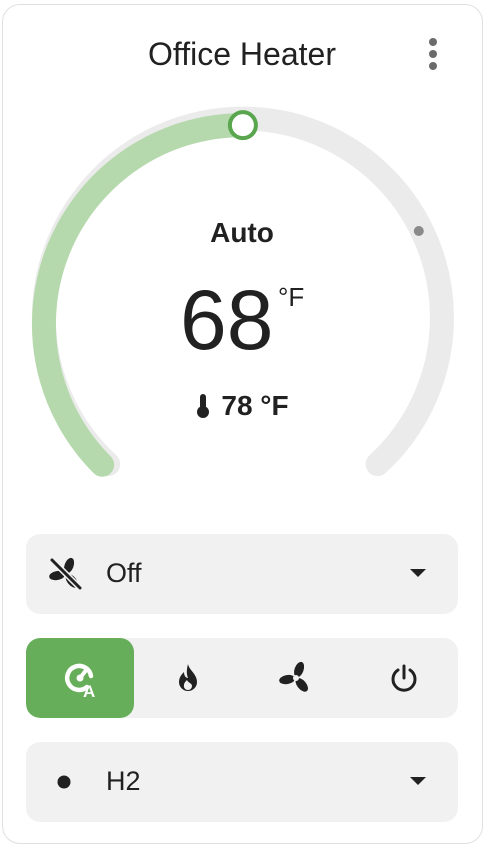 This screenshot has width=490, height=848. I want to click on fan-mode-value: Off, so click(124, 573).